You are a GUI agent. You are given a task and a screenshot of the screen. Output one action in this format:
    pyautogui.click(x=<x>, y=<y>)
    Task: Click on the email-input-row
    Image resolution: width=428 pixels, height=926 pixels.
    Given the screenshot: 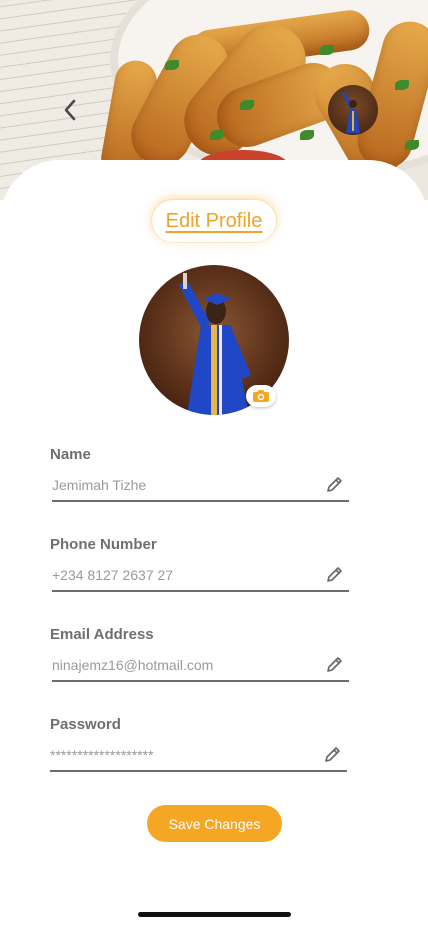 What is the action you would take?
    pyautogui.click(x=200, y=668)
    